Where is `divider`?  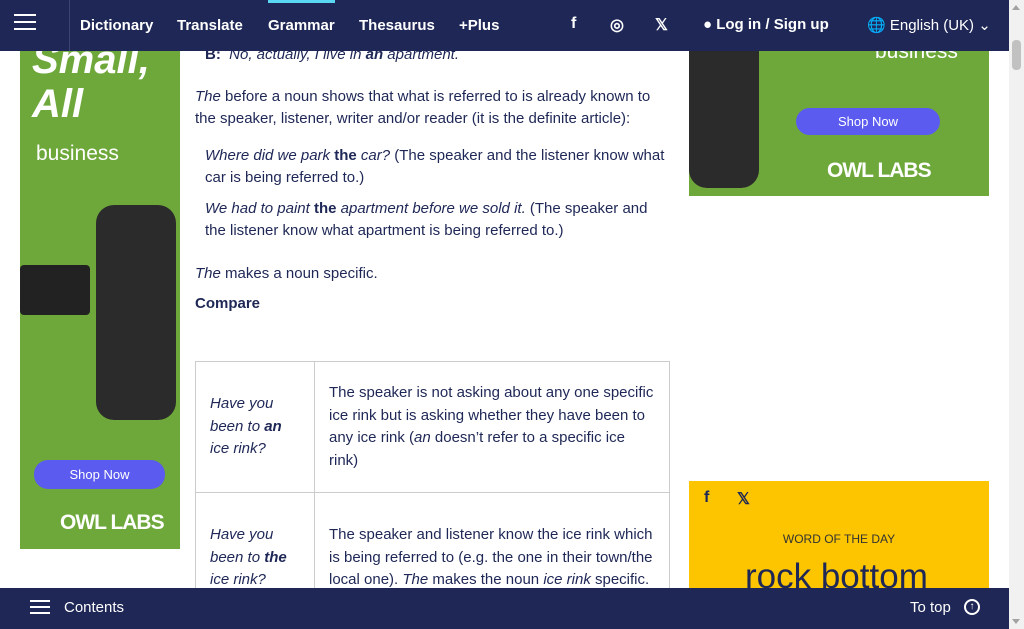
divider is located at coordinates (69, 25).